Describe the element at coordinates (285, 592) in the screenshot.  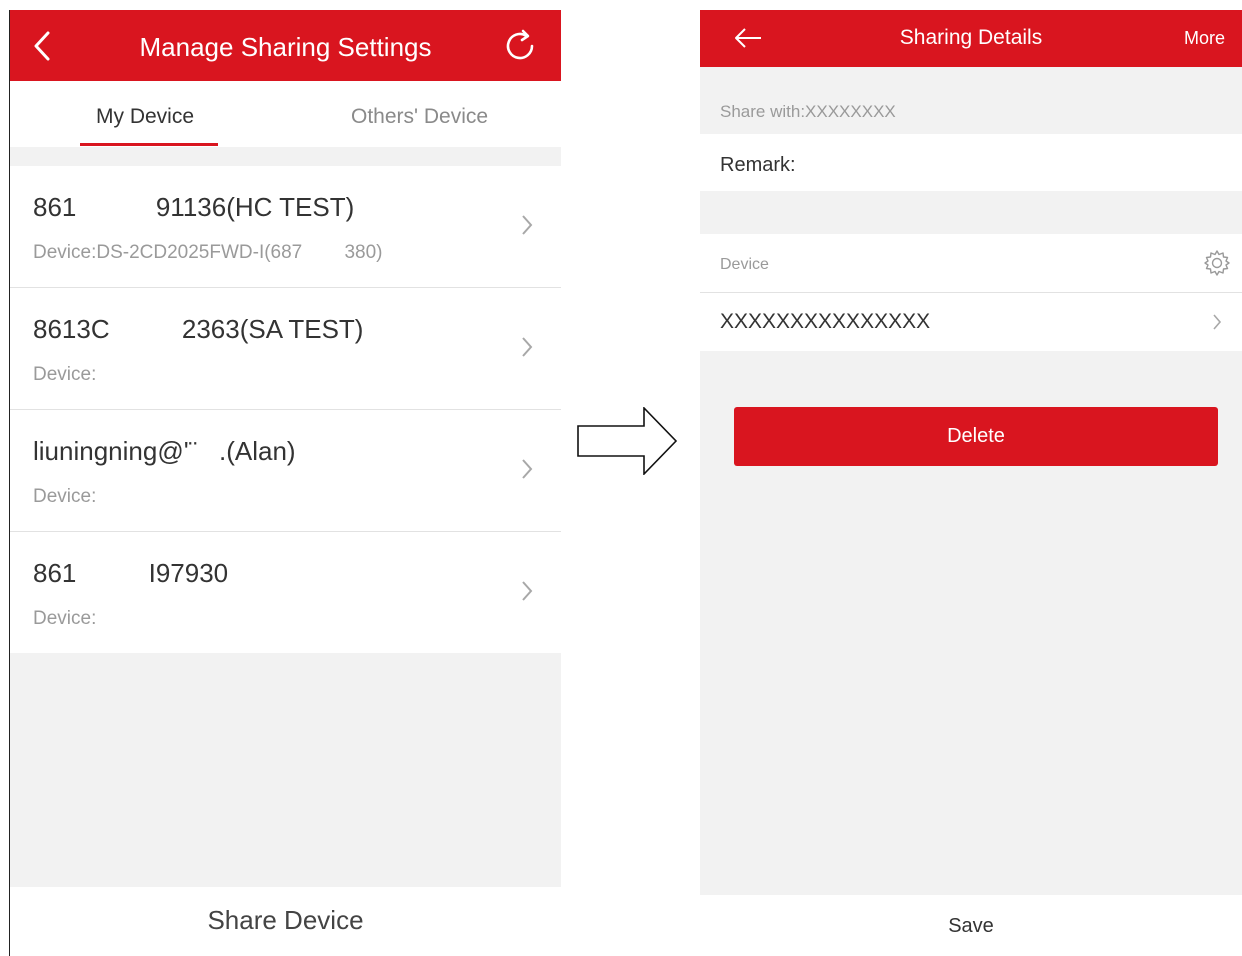
I see `list-item: 861 I97930 Device:` at that location.